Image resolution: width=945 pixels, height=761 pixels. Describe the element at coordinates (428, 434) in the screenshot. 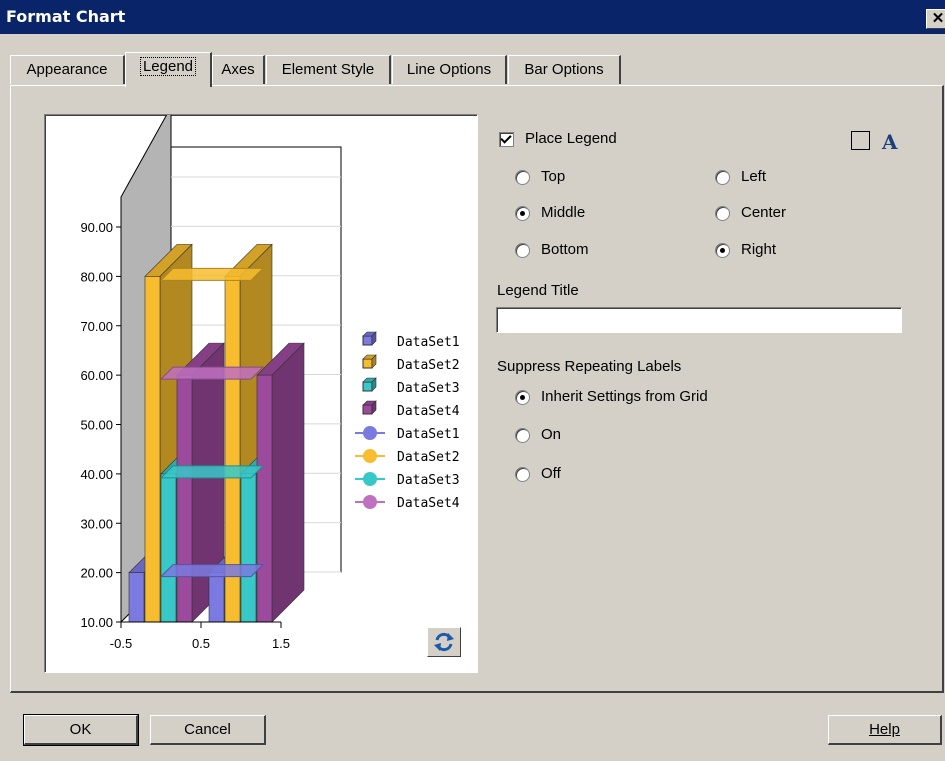

I see `legend-label-line-dataset1: DataSet1` at that location.